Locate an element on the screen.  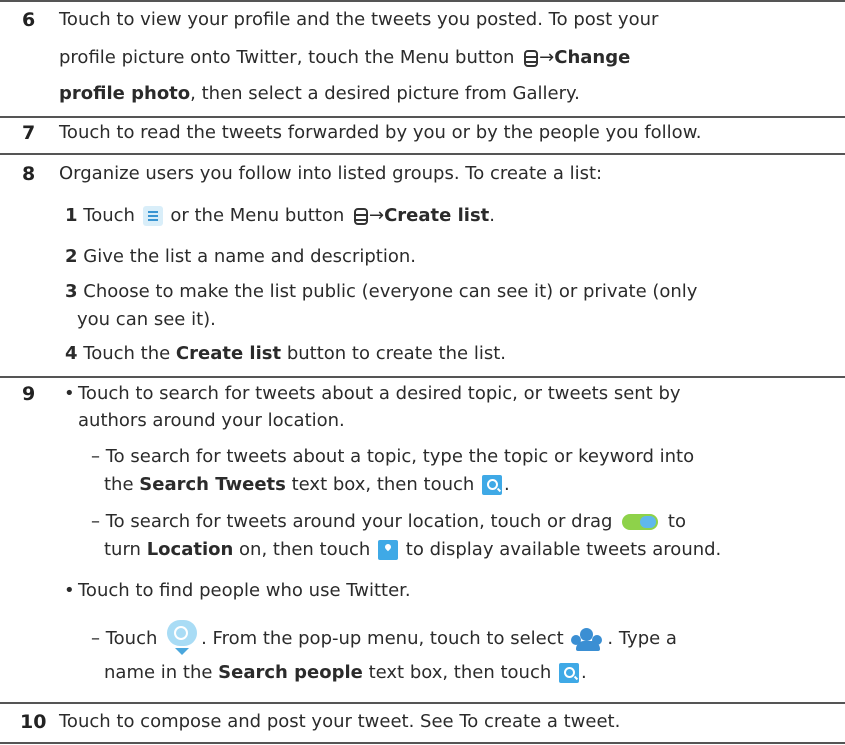
row-number: 8 is located at coordinates (29, 174).